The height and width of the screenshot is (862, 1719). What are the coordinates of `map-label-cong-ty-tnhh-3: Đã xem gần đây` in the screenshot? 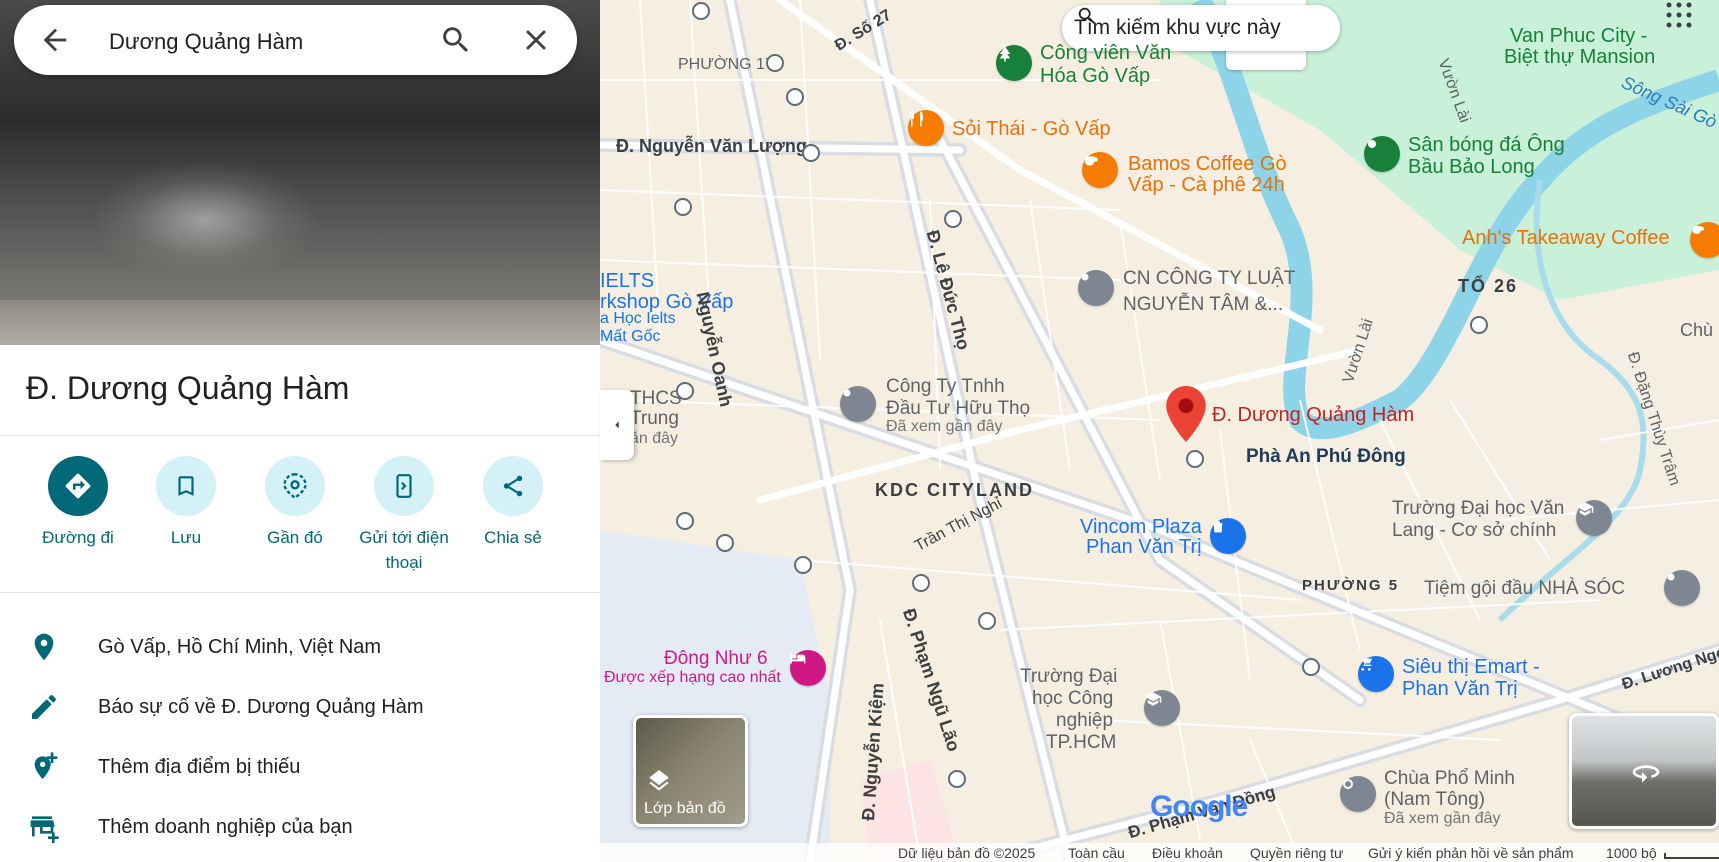 It's located at (944, 426).